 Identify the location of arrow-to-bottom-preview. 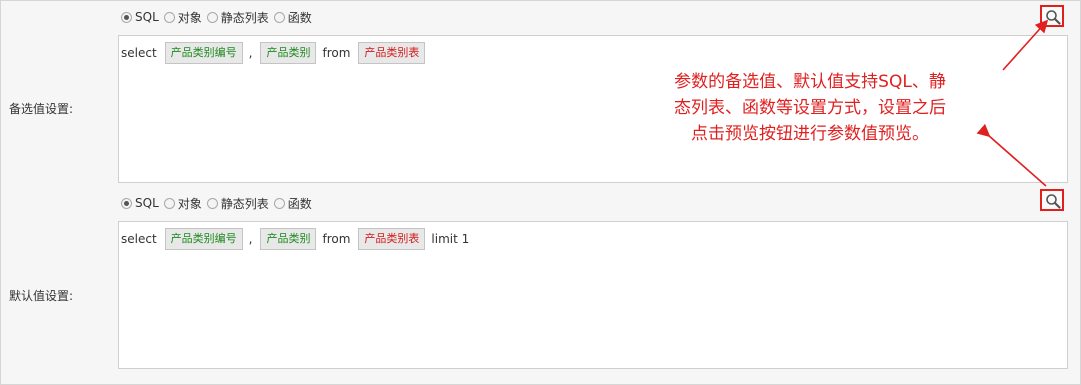
(1011, 155).